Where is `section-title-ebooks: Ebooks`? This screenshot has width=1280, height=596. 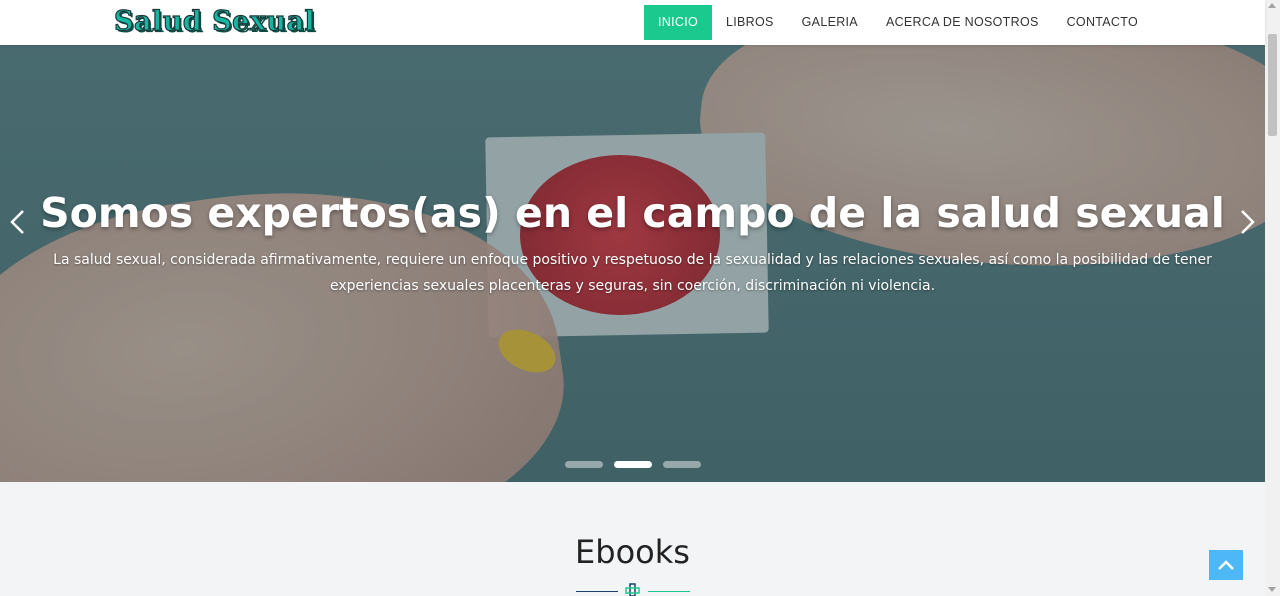 section-title-ebooks: Ebooks is located at coordinates (632, 552).